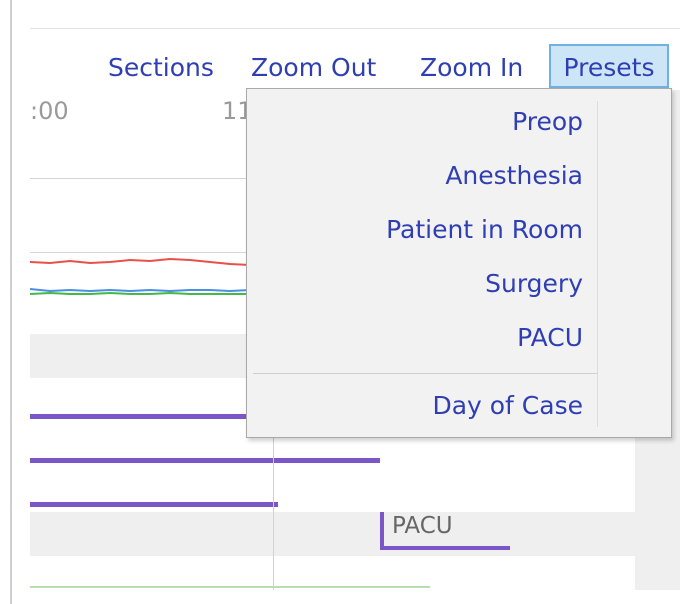  What do you see at coordinates (355, 28) in the screenshot?
I see `toolbar-top-rule` at bounding box center [355, 28].